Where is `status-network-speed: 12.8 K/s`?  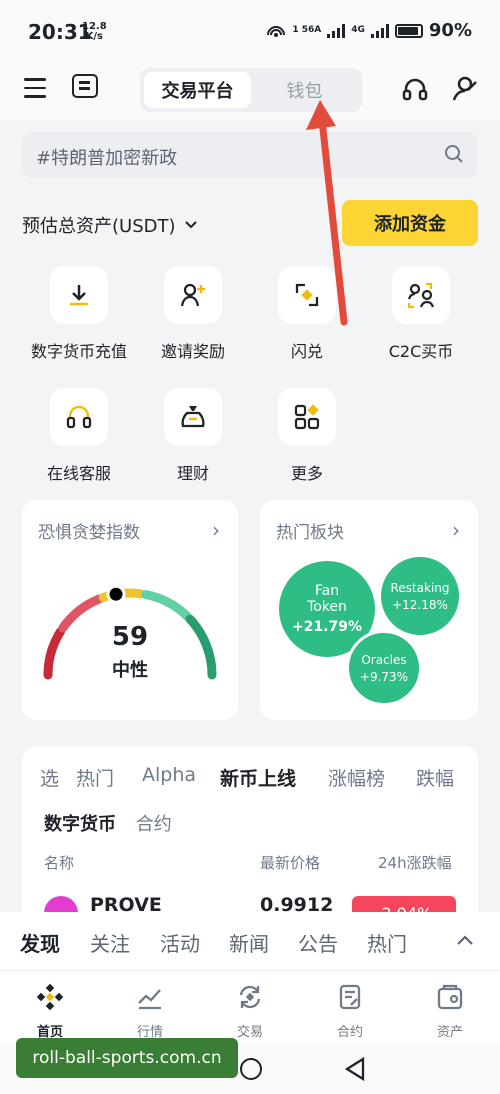 status-network-speed: 12.8 K/s is located at coordinates (94, 32).